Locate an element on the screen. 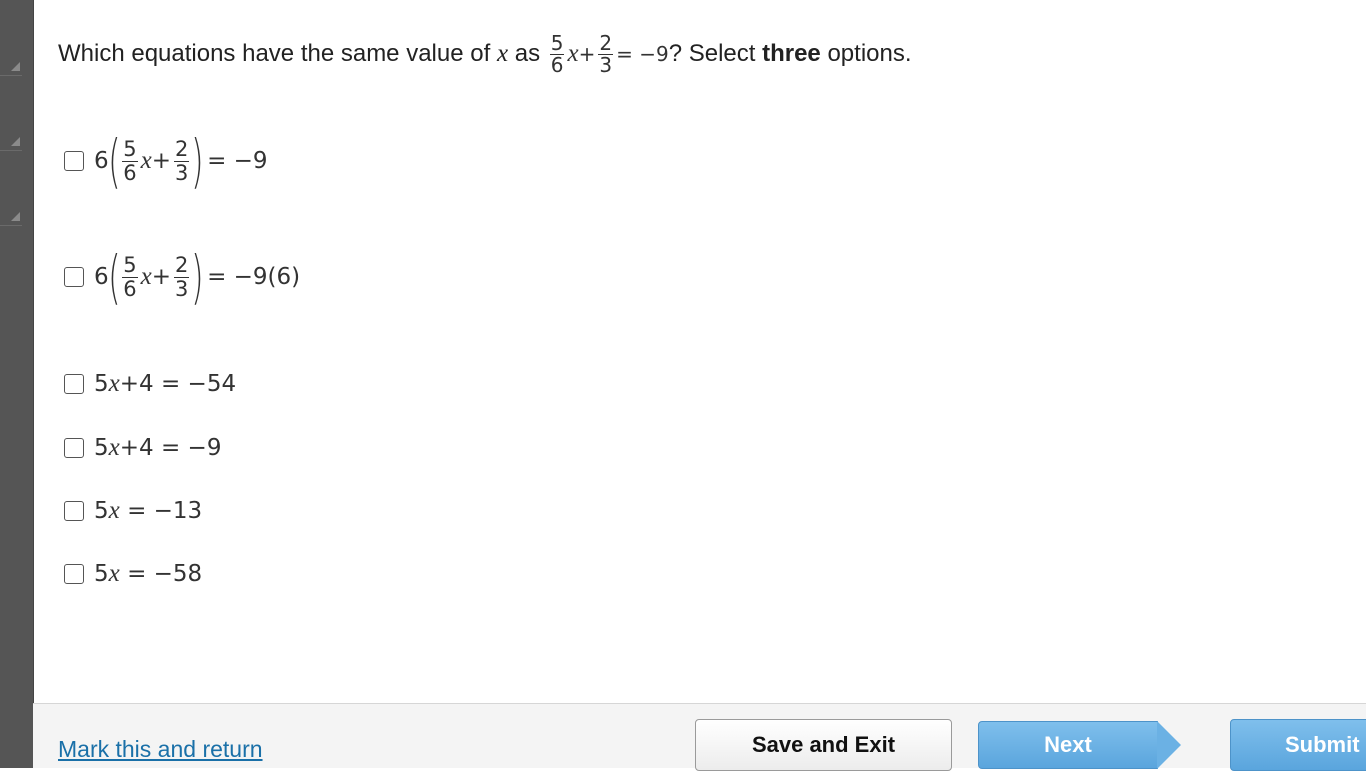 The height and width of the screenshot is (771, 1366). submit-button: Submit is located at coordinates (1298, 745).